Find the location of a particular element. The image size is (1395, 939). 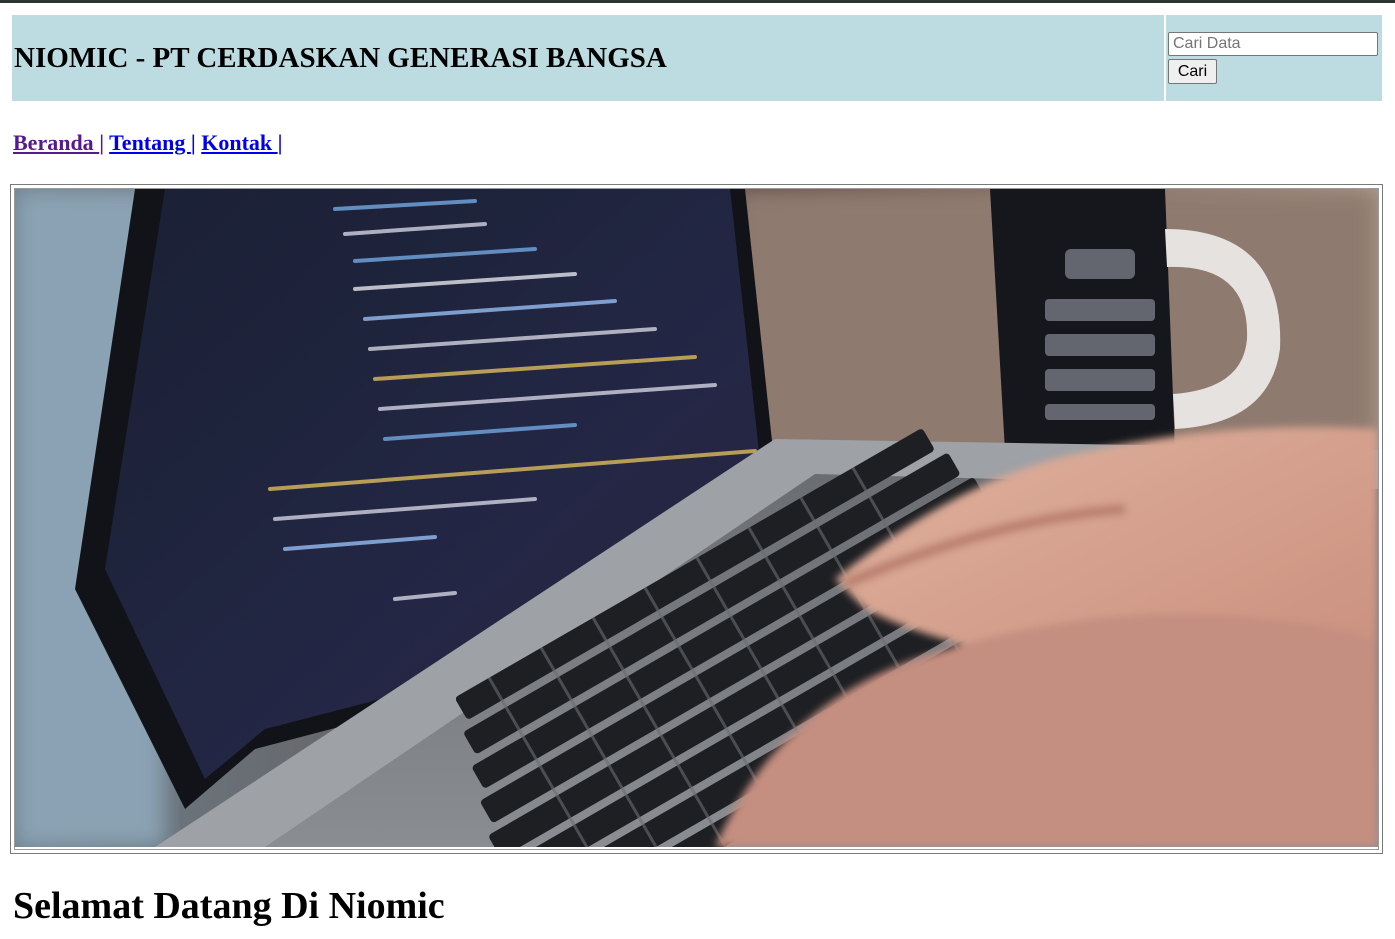

header-title-cell: NIOMIC - PT CERDASKAN GENERASI BANGSA is located at coordinates (588, 58).